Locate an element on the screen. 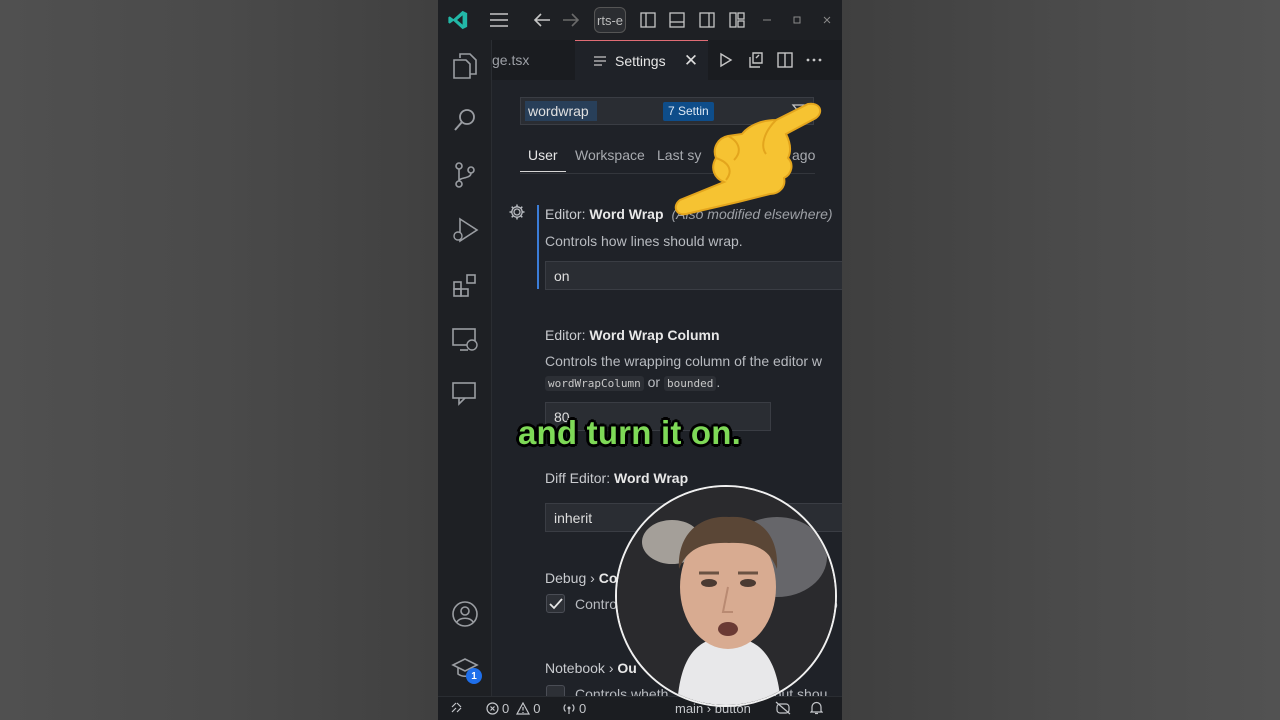 This screenshot has height=720, width=1280. run-icon is located at coordinates (726, 60).